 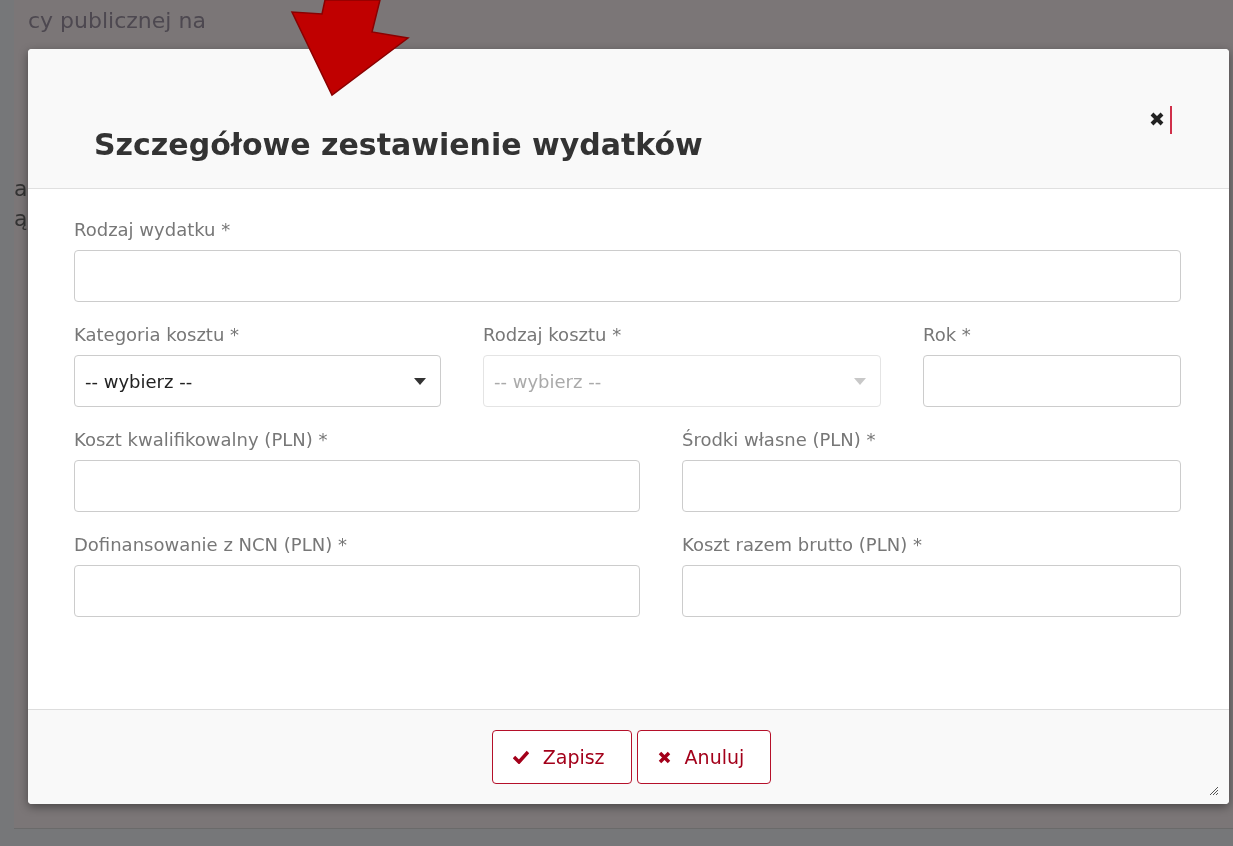 What do you see at coordinates (561, 757) in the screenshot?
I see `save-button: Zapisz` at bounding box center [561, 757].